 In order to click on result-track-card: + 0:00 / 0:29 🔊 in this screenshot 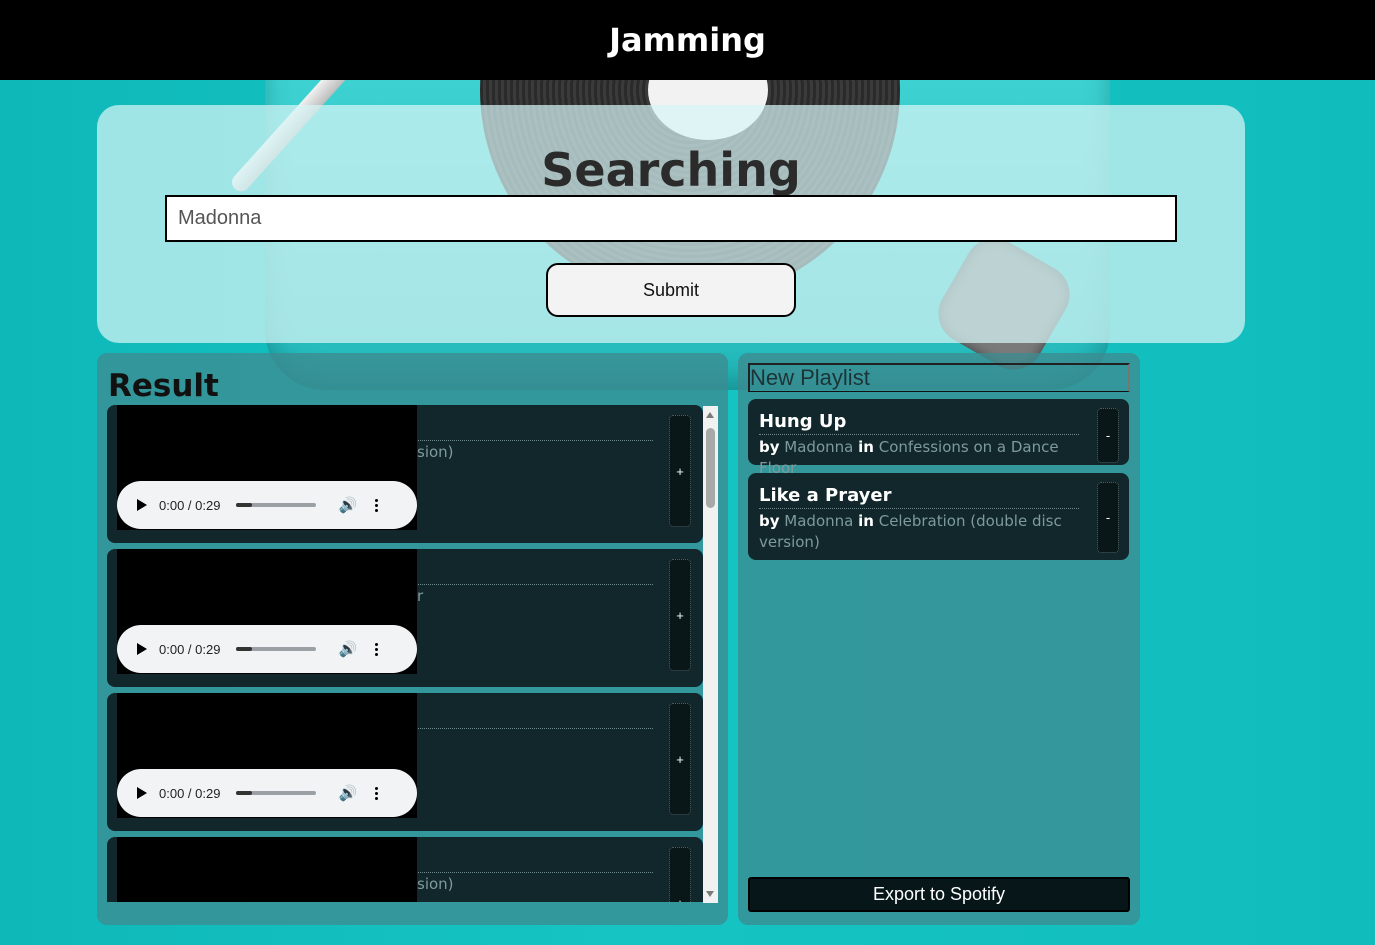, I will do `click(405, 762)`.